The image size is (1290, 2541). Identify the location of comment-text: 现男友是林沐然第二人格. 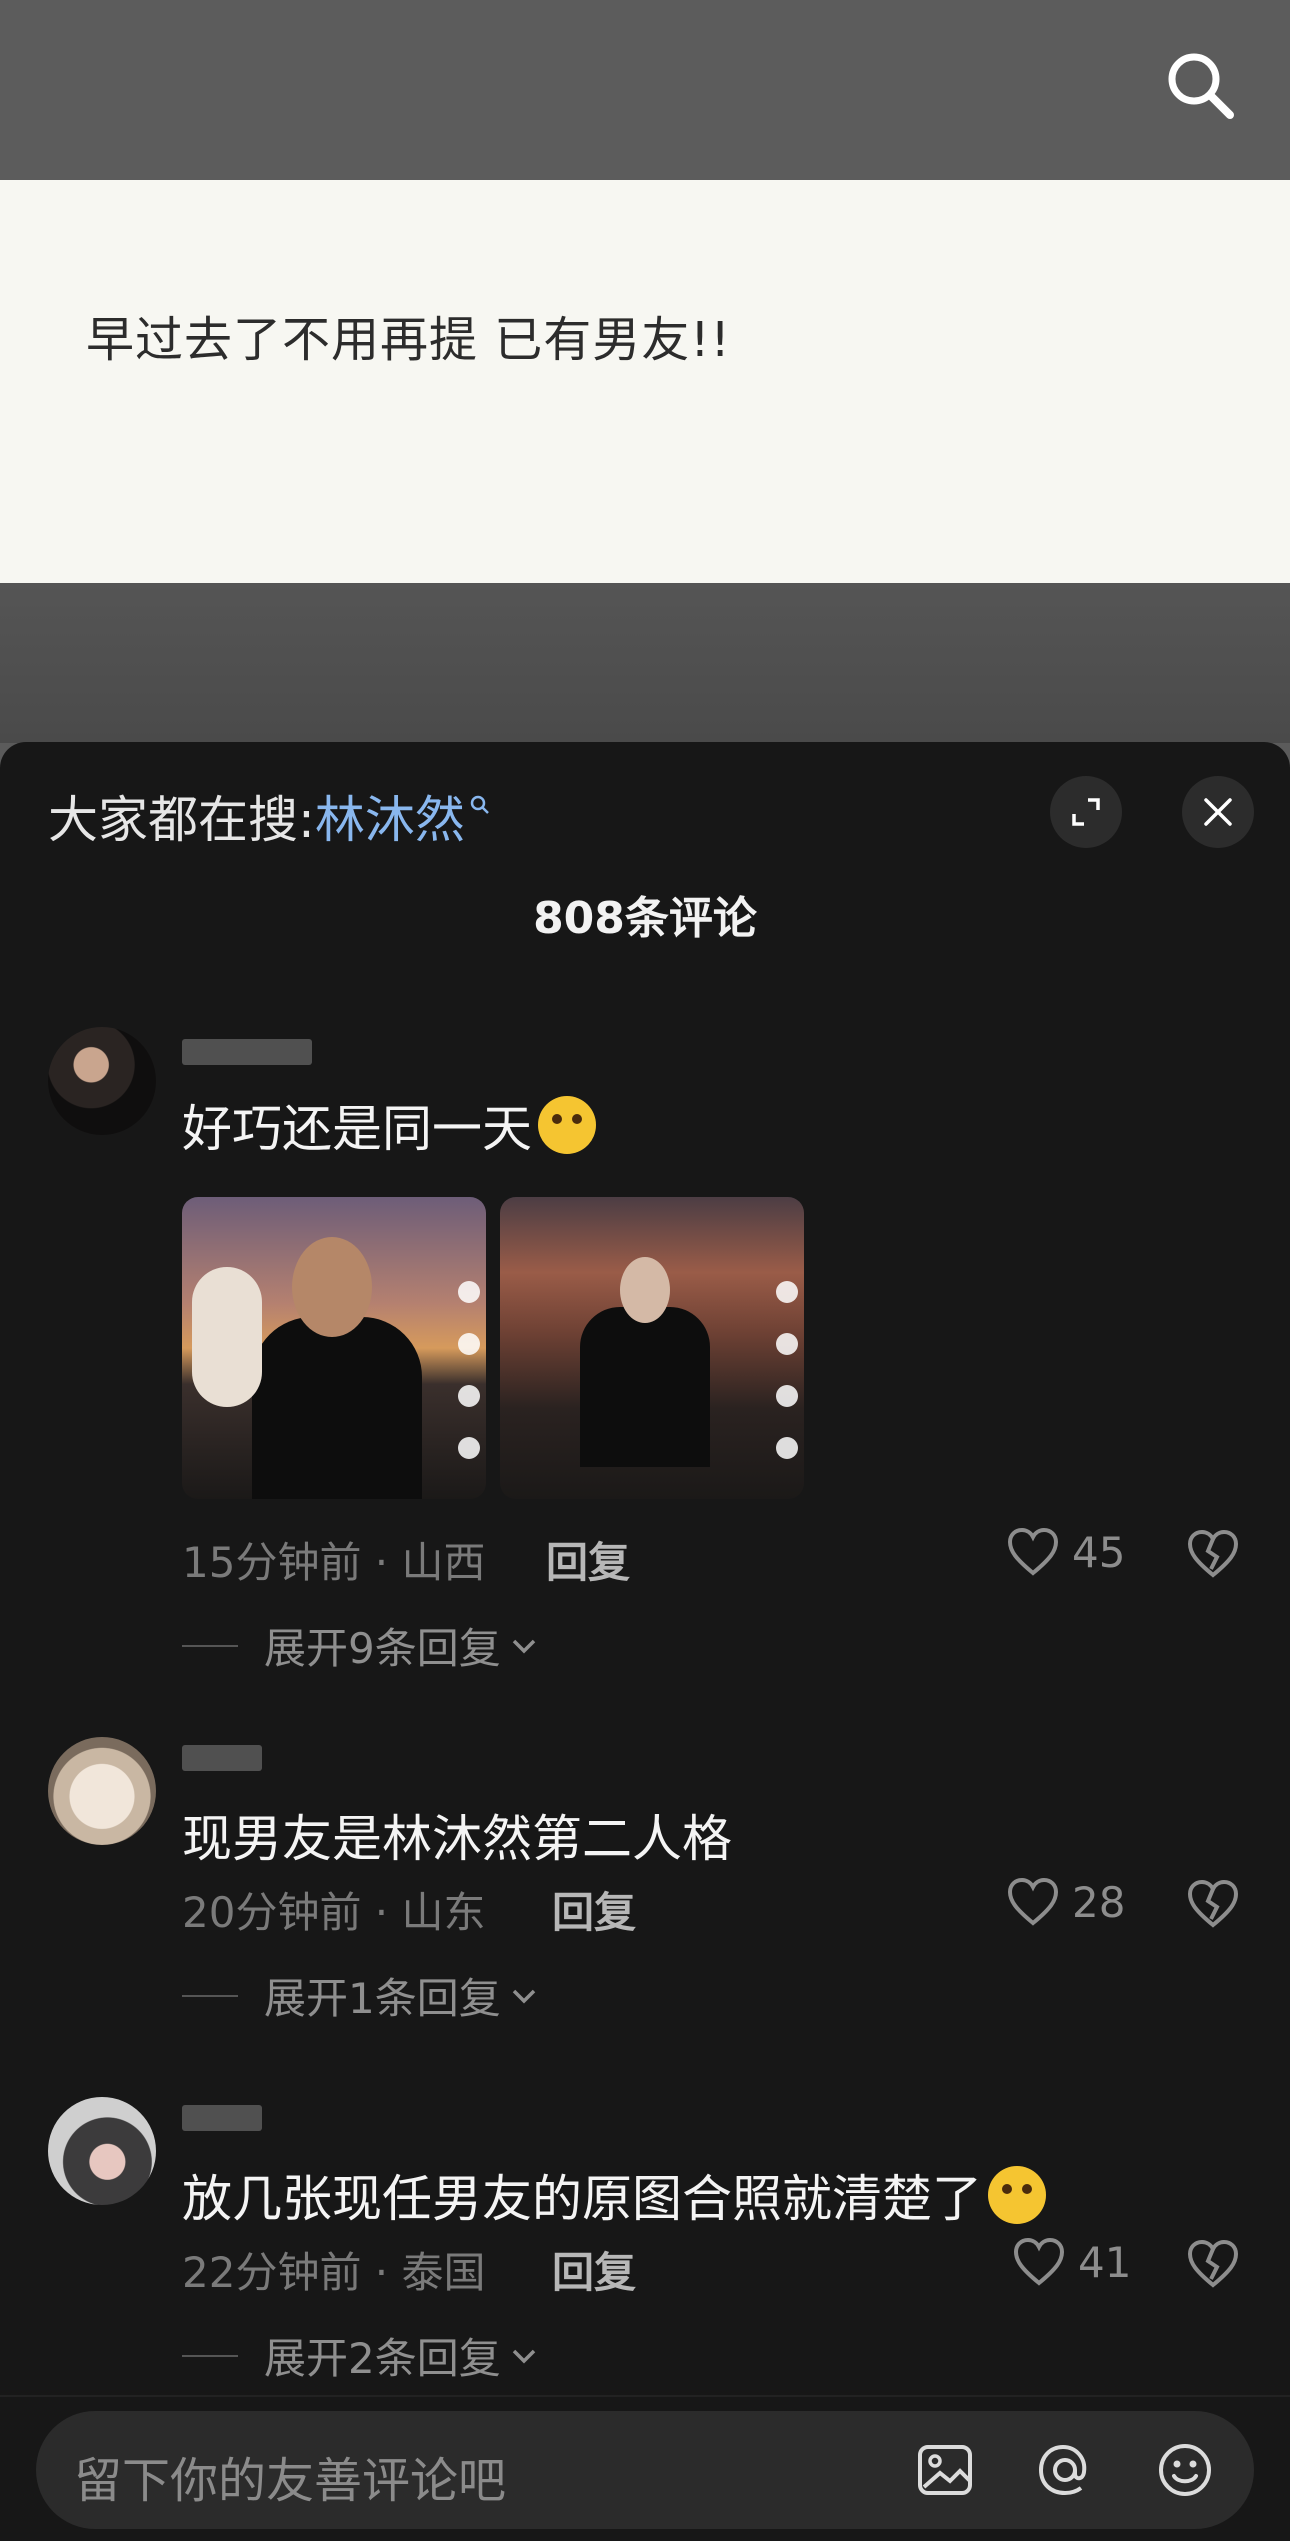
(457, 1839).